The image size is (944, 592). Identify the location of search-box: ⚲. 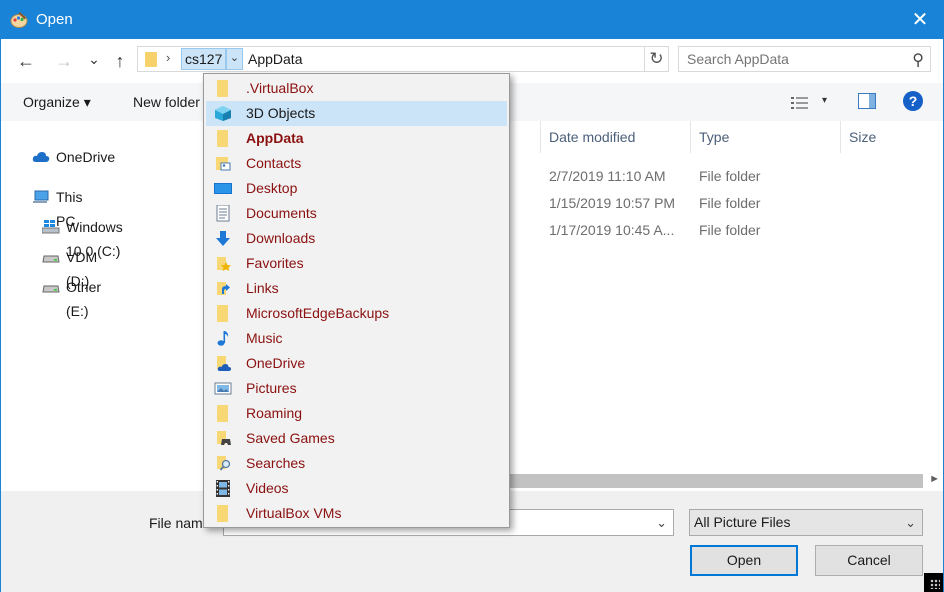
(804, 59).